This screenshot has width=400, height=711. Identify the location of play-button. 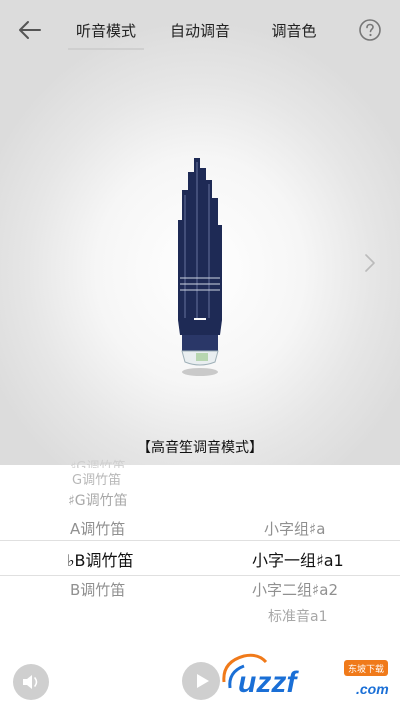
(201, 681).